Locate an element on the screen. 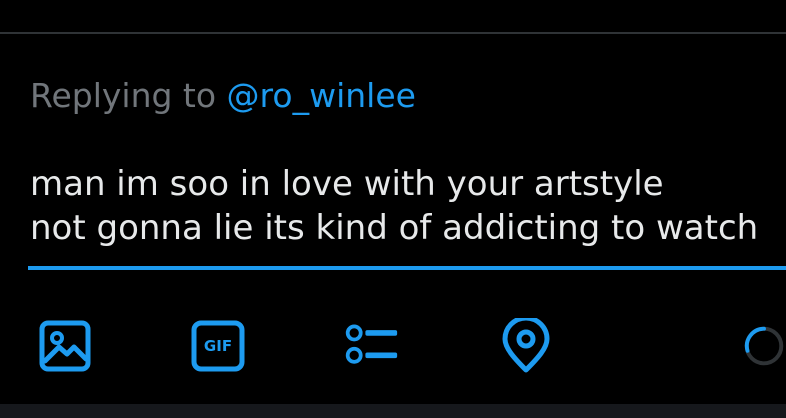  input-focus-underline is located at coordinates (407, 268).